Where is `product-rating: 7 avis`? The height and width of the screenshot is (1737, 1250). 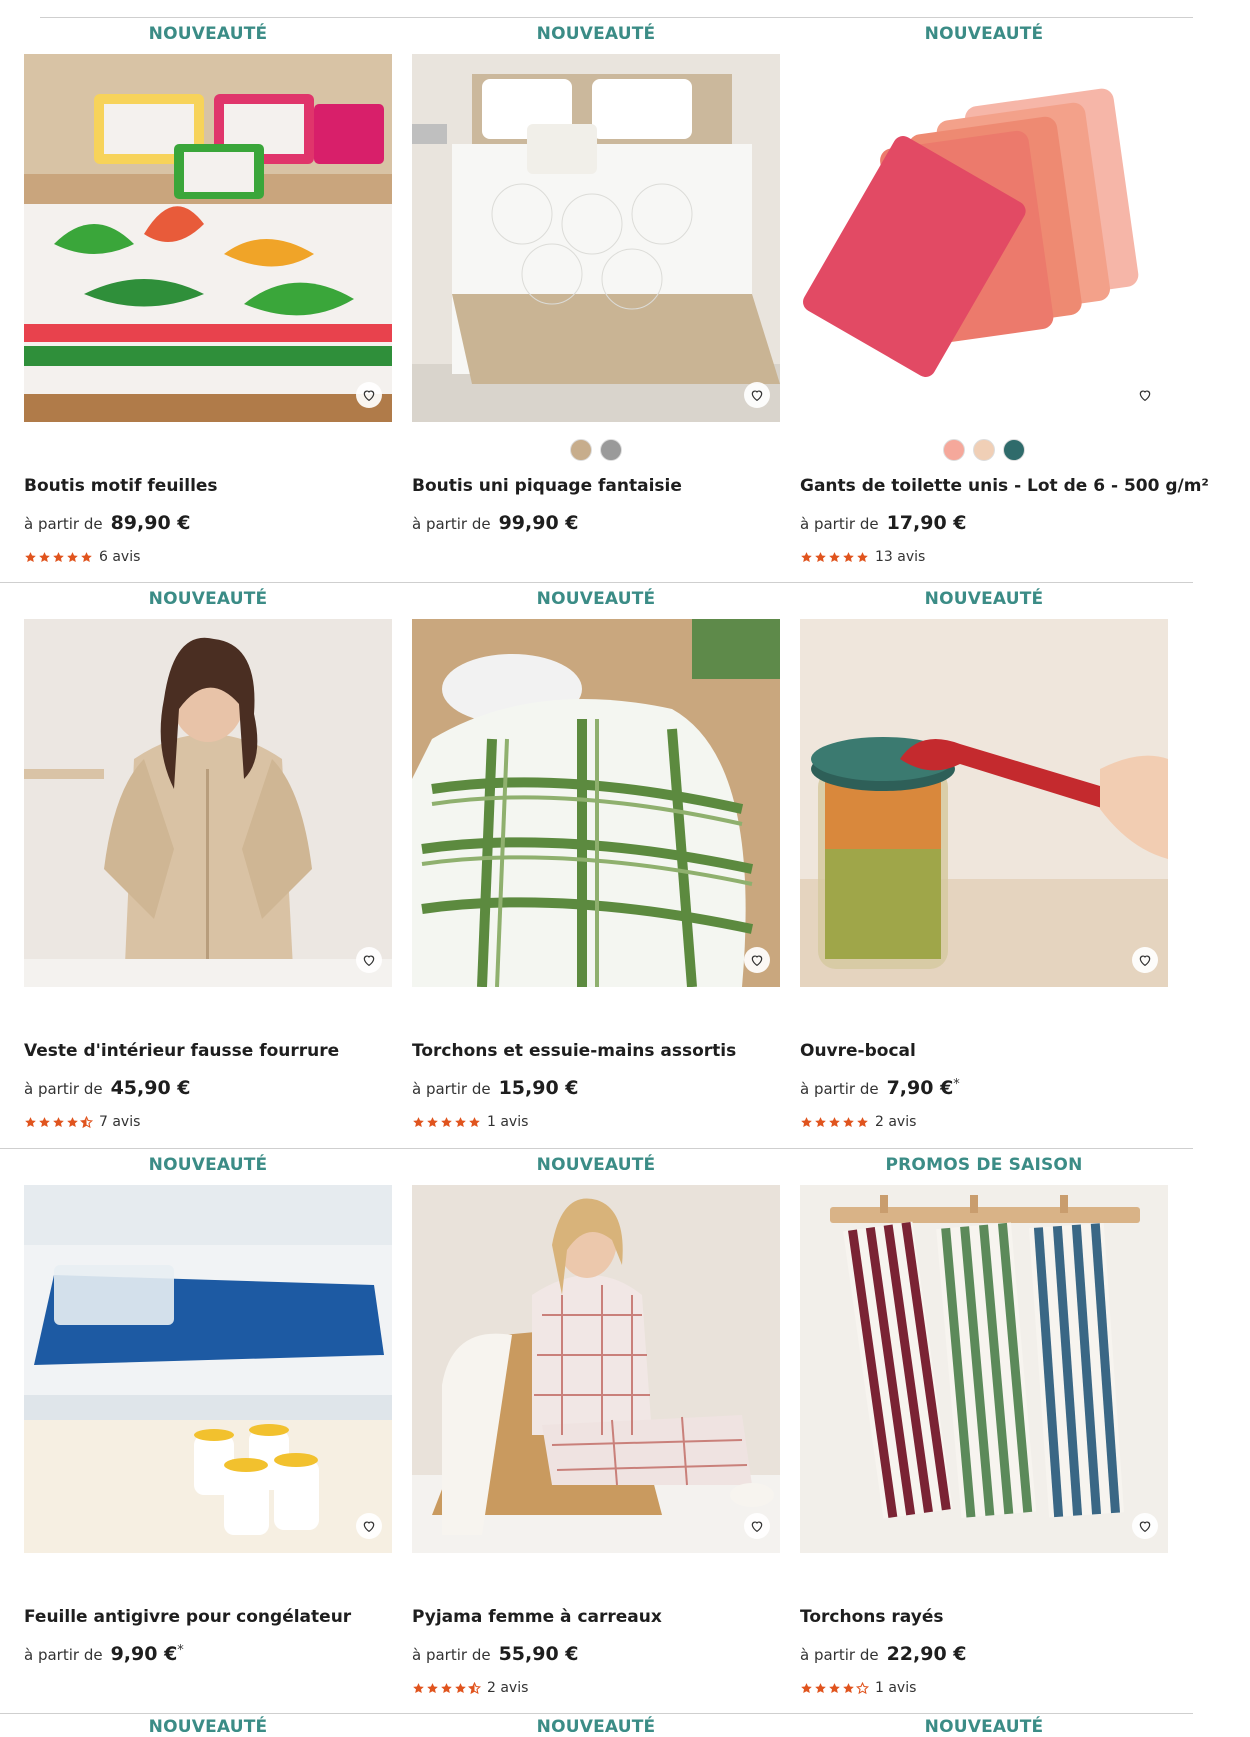
product-rating: 7 avis is located at coordinates (82, 1122).